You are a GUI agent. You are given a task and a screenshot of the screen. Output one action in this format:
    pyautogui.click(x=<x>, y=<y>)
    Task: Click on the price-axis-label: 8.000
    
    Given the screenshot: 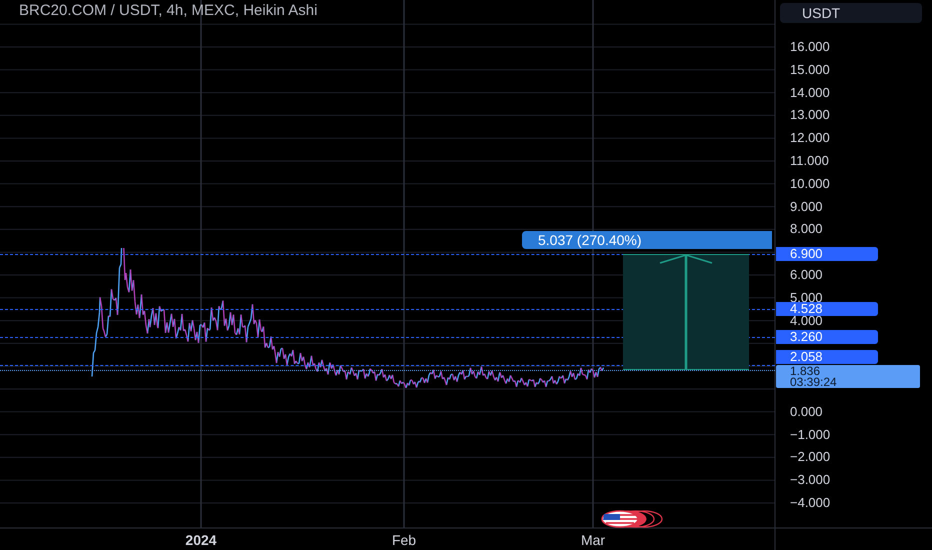 What is the action you would take?
    pyautogui.click(x=806, y=229)
    